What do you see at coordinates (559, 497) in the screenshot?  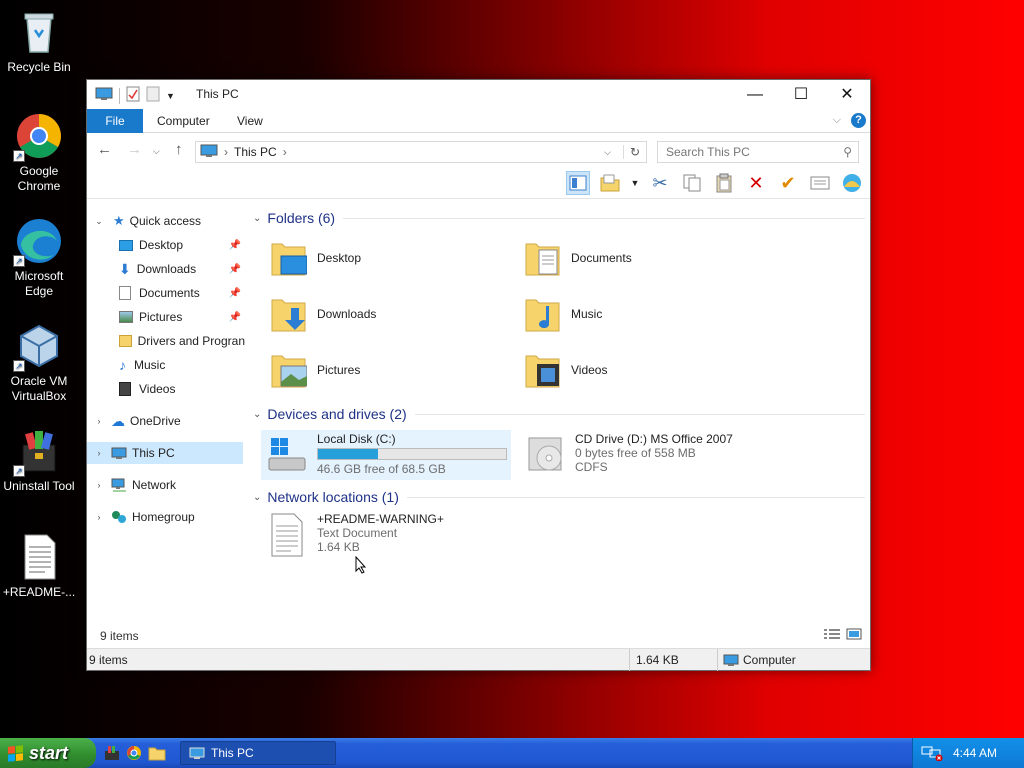 I see `group-header-network: ⌄ Network locations (1)` at bounding box center [559, 497].